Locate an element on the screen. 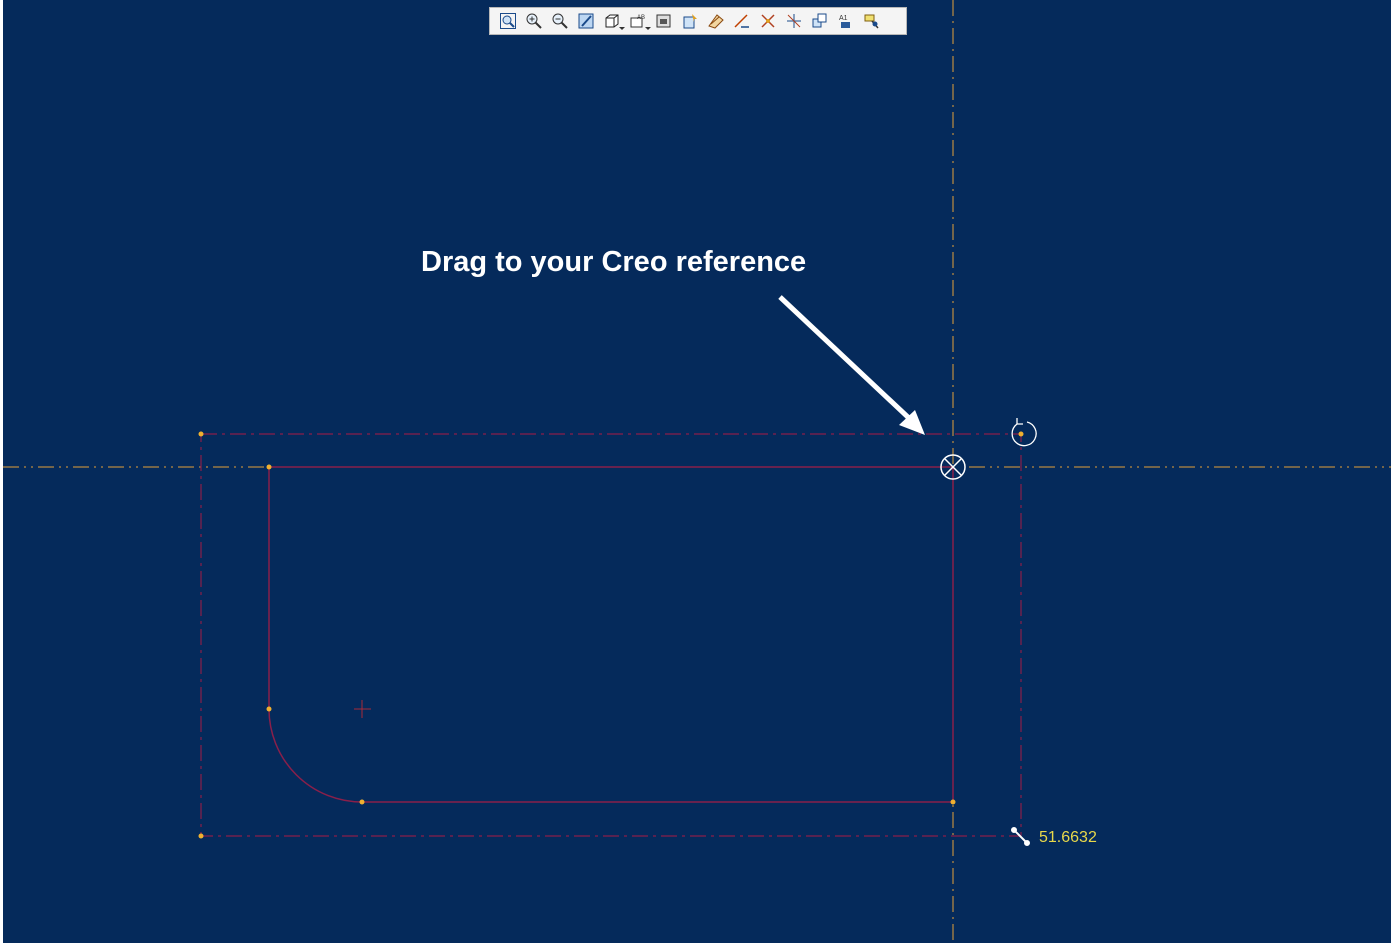 The width and height of the screenshot is (1391, 943). dimension-display-button is located at coordinates (716, 21).